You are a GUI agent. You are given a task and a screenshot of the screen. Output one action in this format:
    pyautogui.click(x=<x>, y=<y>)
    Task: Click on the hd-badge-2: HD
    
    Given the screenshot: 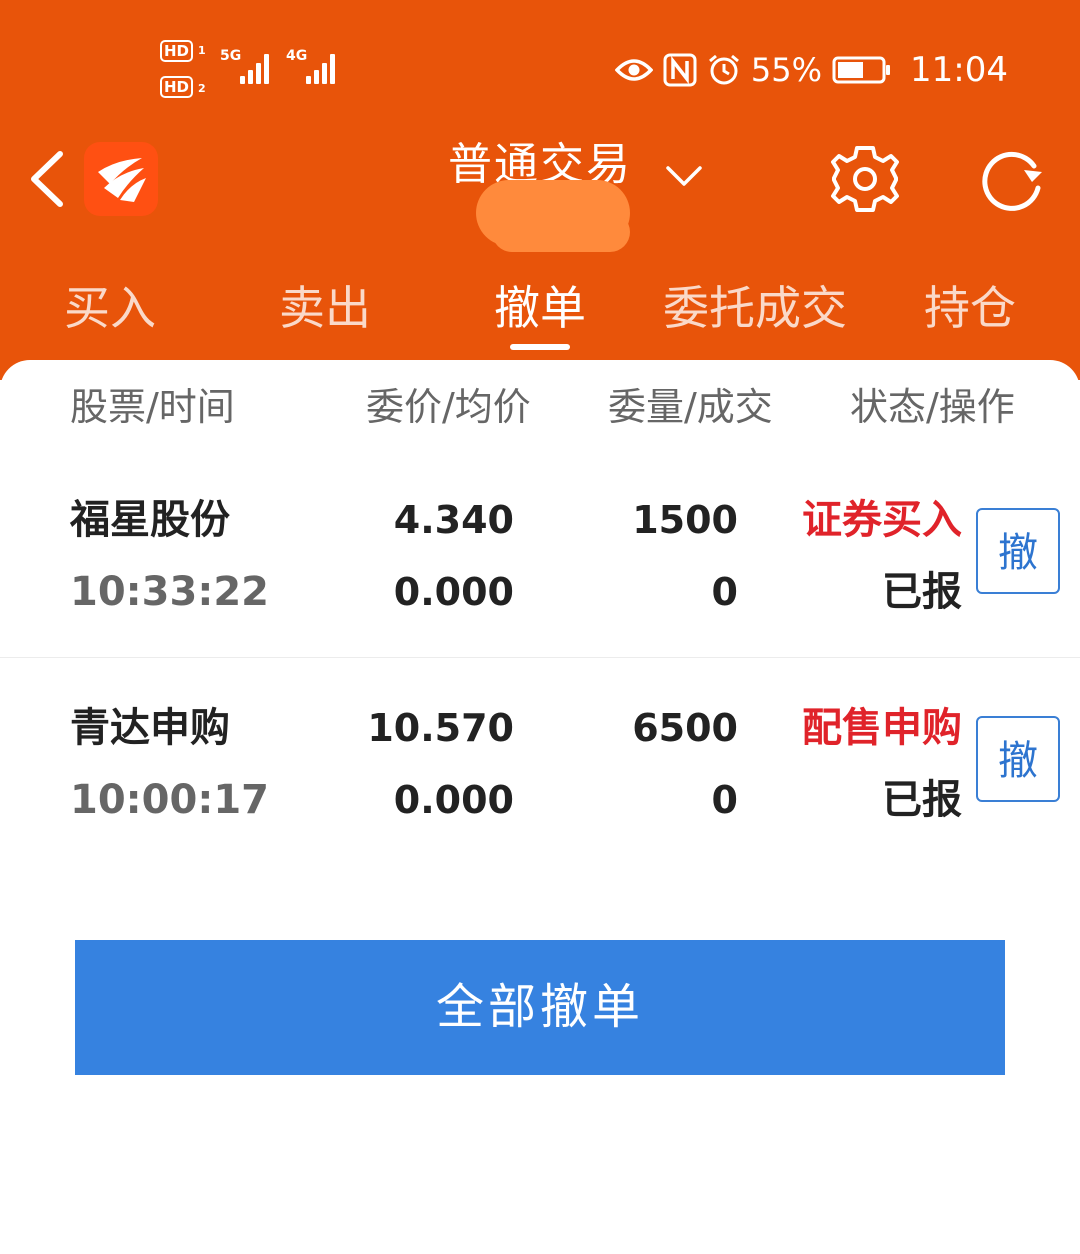 What is the action you would take?
    pyautogui.click(x=177, y=87)
    